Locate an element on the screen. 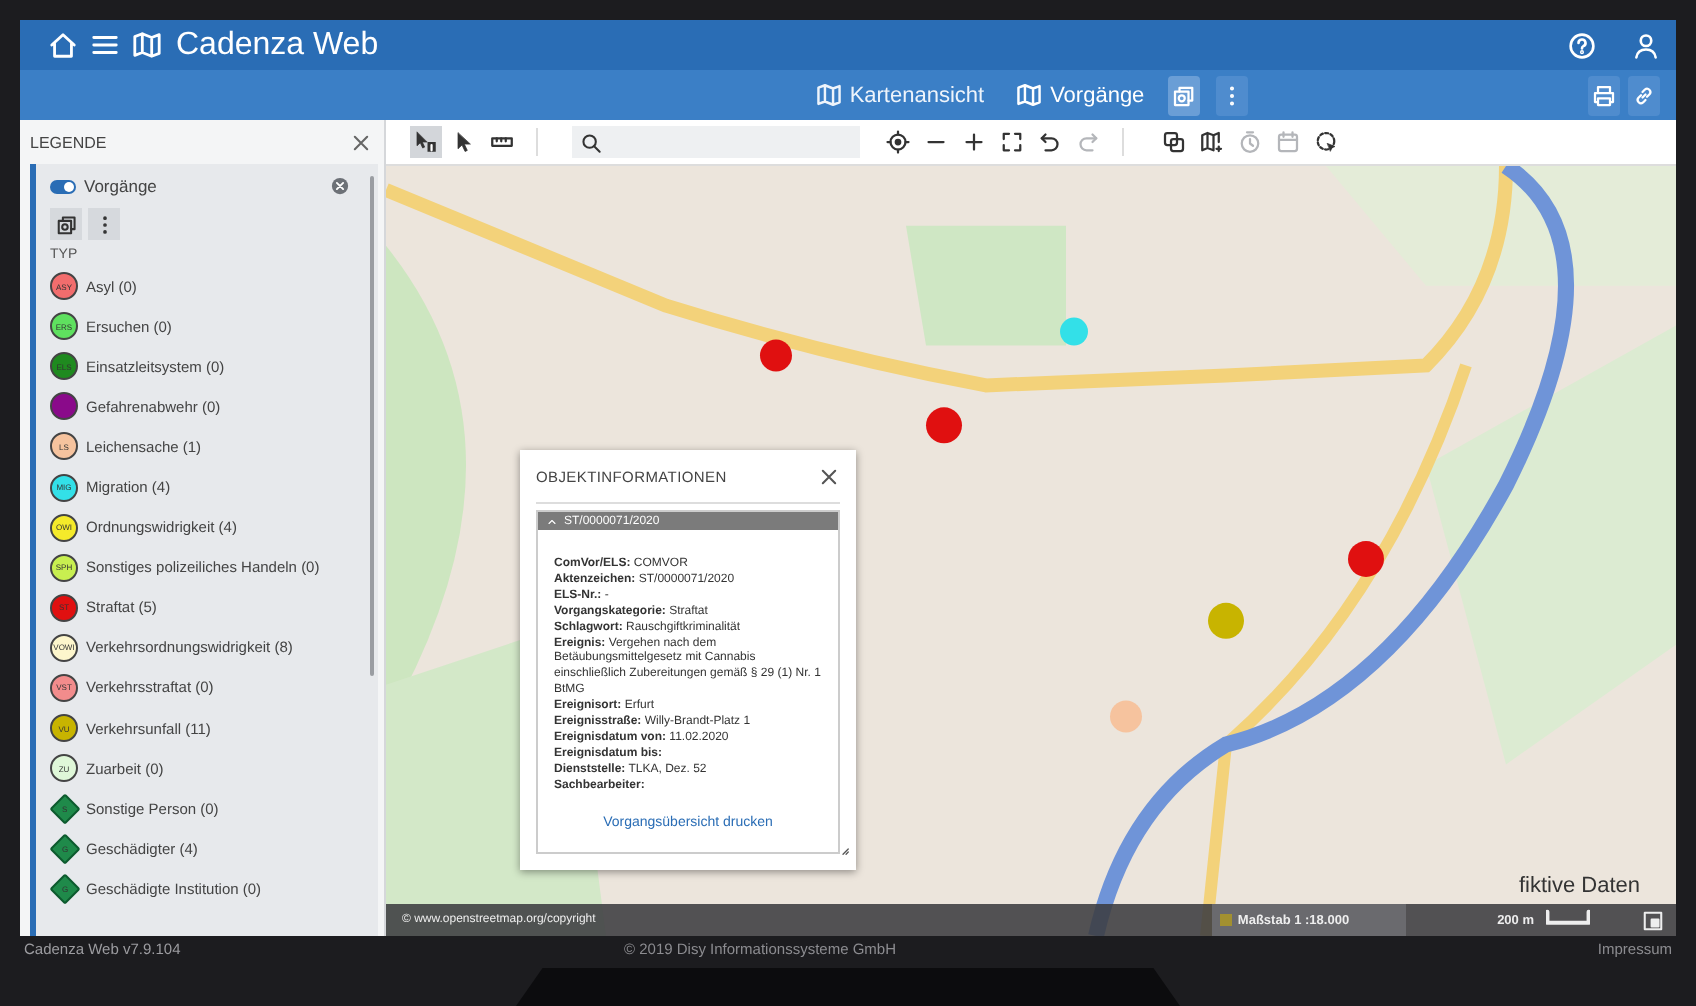  search-icon is located at coordinates (591, 142).